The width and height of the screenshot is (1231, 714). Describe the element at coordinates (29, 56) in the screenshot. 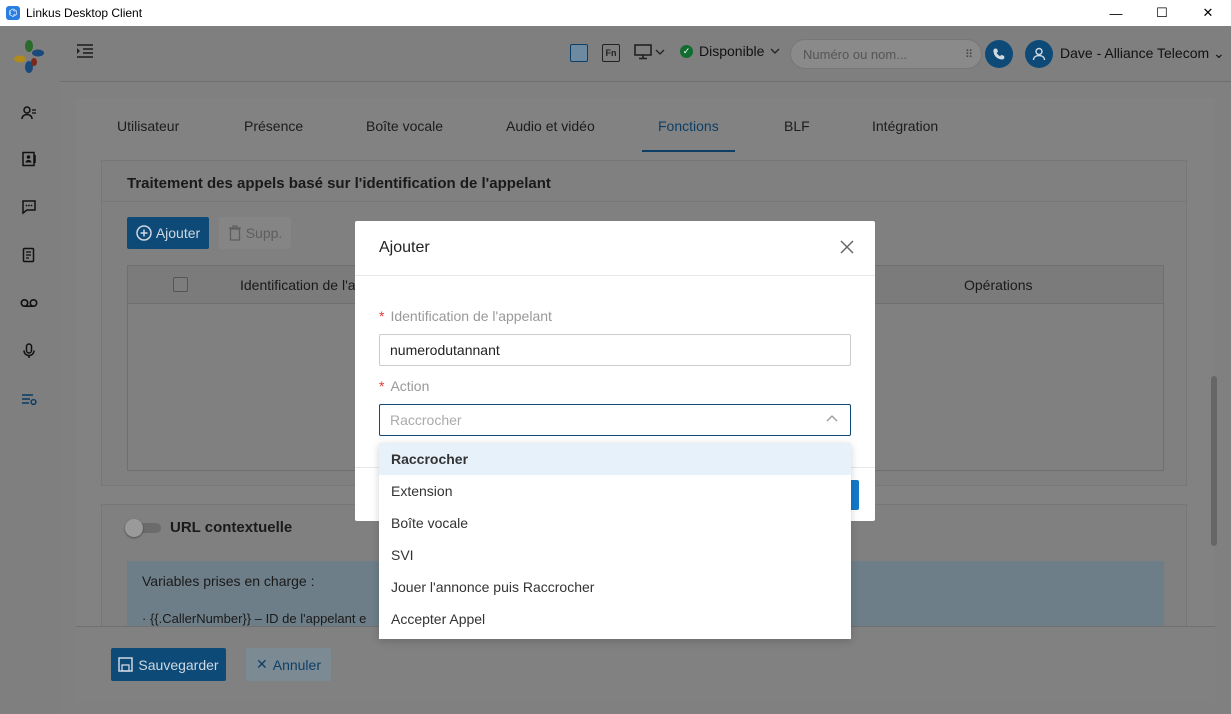

I see `yeastar-logo-icon` at that location.